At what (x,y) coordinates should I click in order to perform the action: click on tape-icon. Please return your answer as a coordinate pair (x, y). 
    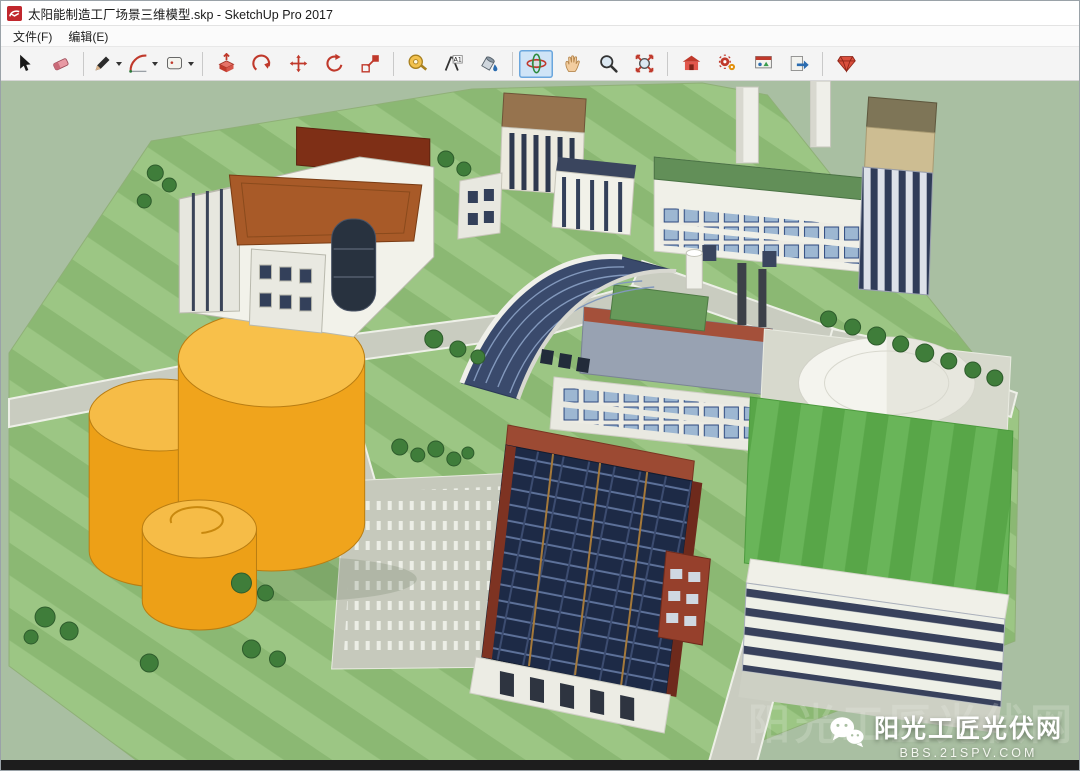
    Looking at the image, I should click on (417, 63).